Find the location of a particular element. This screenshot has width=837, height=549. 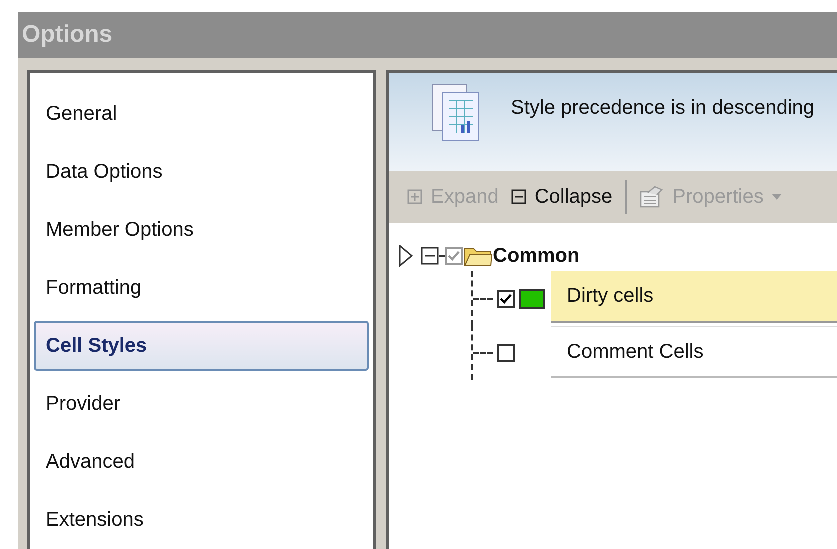

expand-icon is located at coordinates (415, 197).